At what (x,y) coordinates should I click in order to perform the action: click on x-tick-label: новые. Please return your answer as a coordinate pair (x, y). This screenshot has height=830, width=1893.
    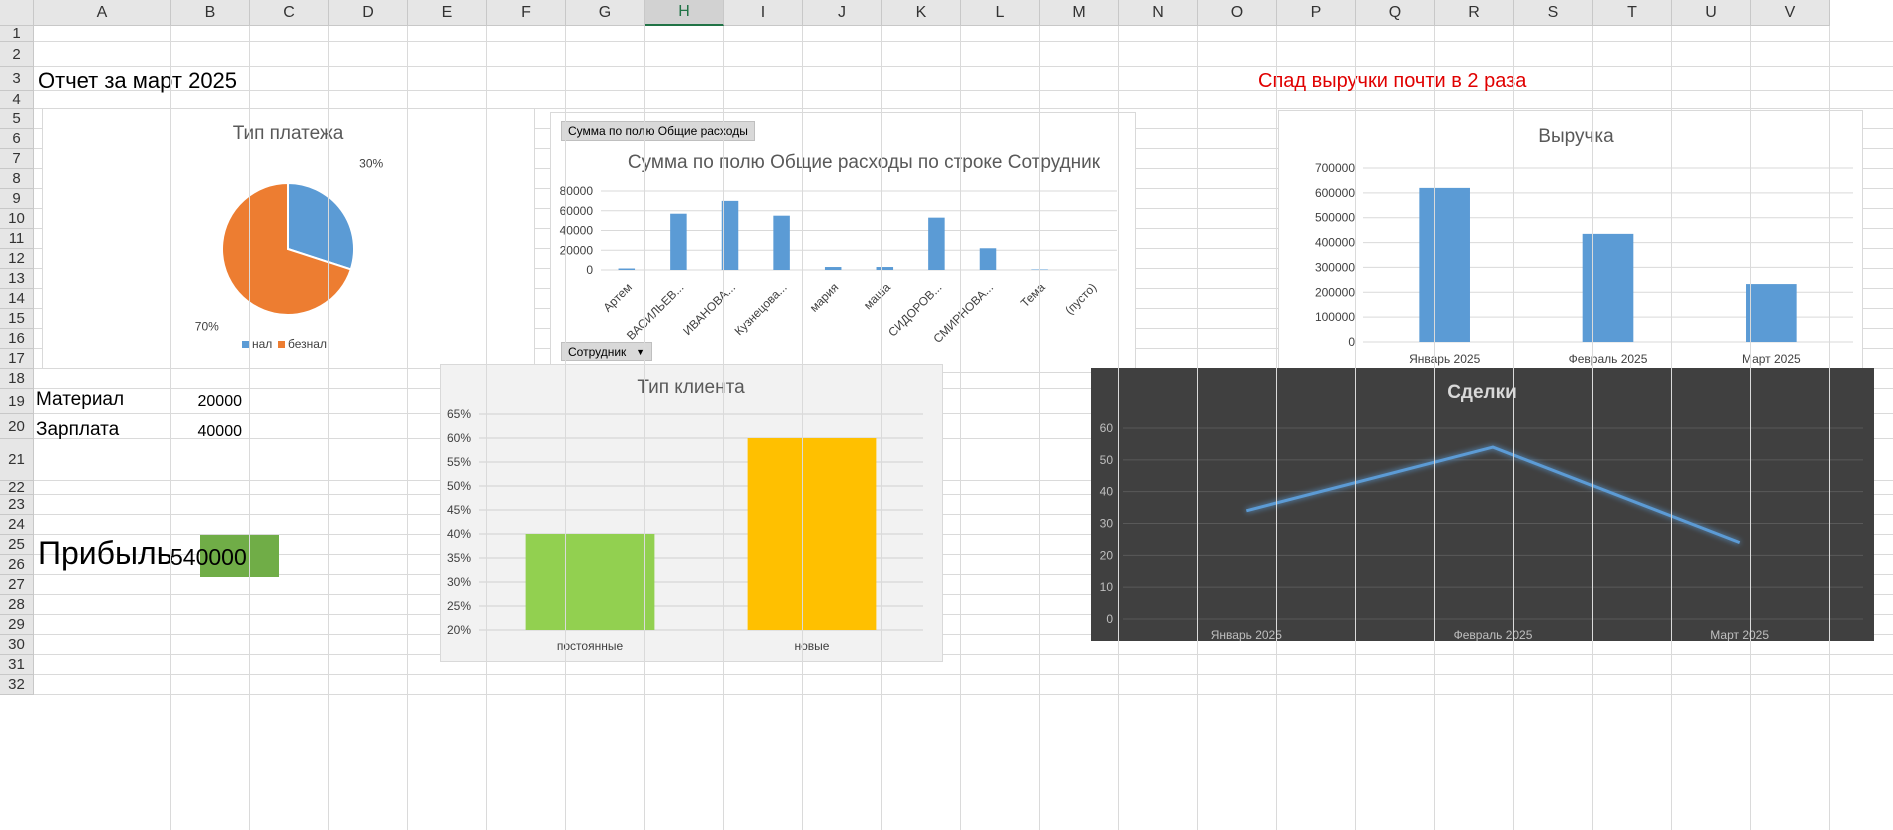
    Looking at the image, I should click on (812, 646).